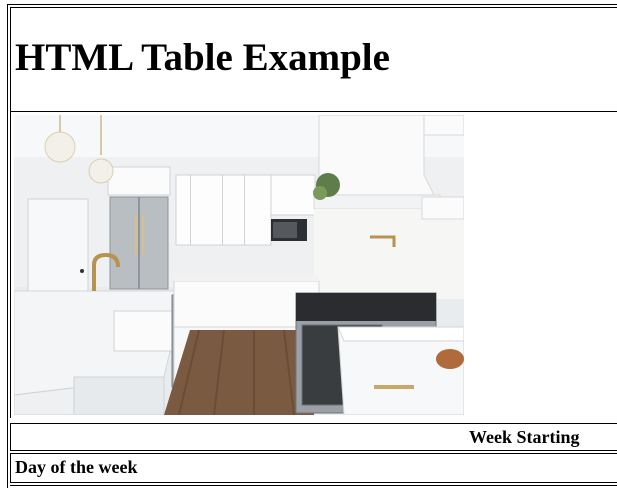  I want to click on table-bottom-border, so click(313, 485).